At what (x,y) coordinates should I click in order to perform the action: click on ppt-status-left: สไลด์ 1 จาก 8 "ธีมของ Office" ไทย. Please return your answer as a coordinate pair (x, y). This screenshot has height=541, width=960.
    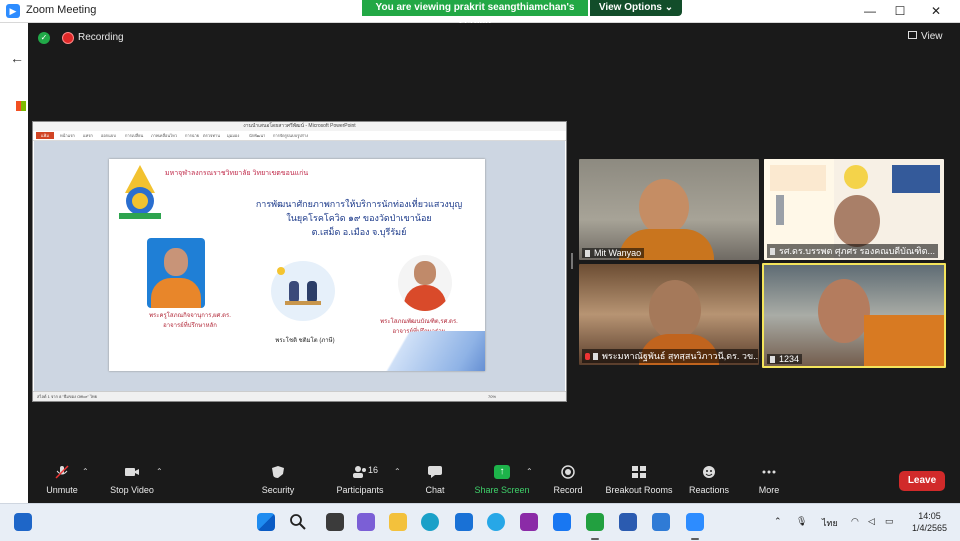
    Looking at the image, I should click on (67, 396).